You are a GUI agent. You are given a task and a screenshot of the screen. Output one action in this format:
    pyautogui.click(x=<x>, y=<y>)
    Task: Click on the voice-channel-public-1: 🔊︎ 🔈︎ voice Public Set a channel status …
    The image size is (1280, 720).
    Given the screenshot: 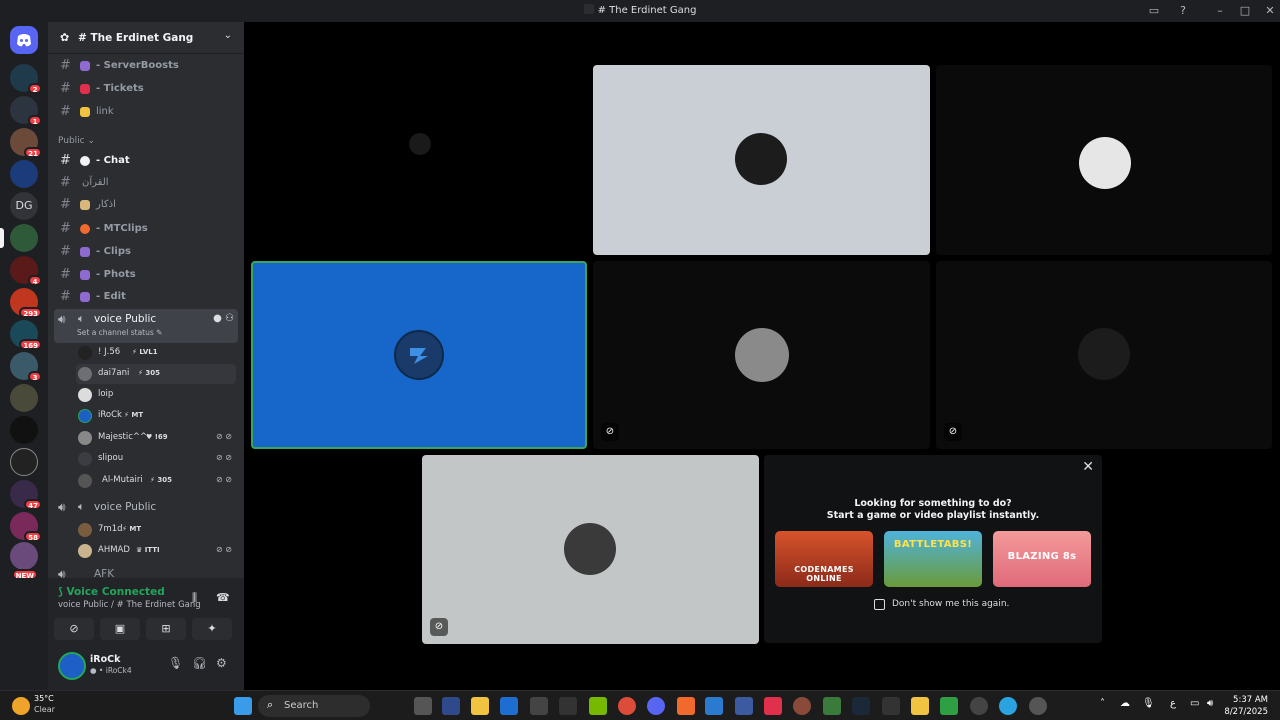 What is the action you would take?
    pyautogui.click(x=146, y=326)
    